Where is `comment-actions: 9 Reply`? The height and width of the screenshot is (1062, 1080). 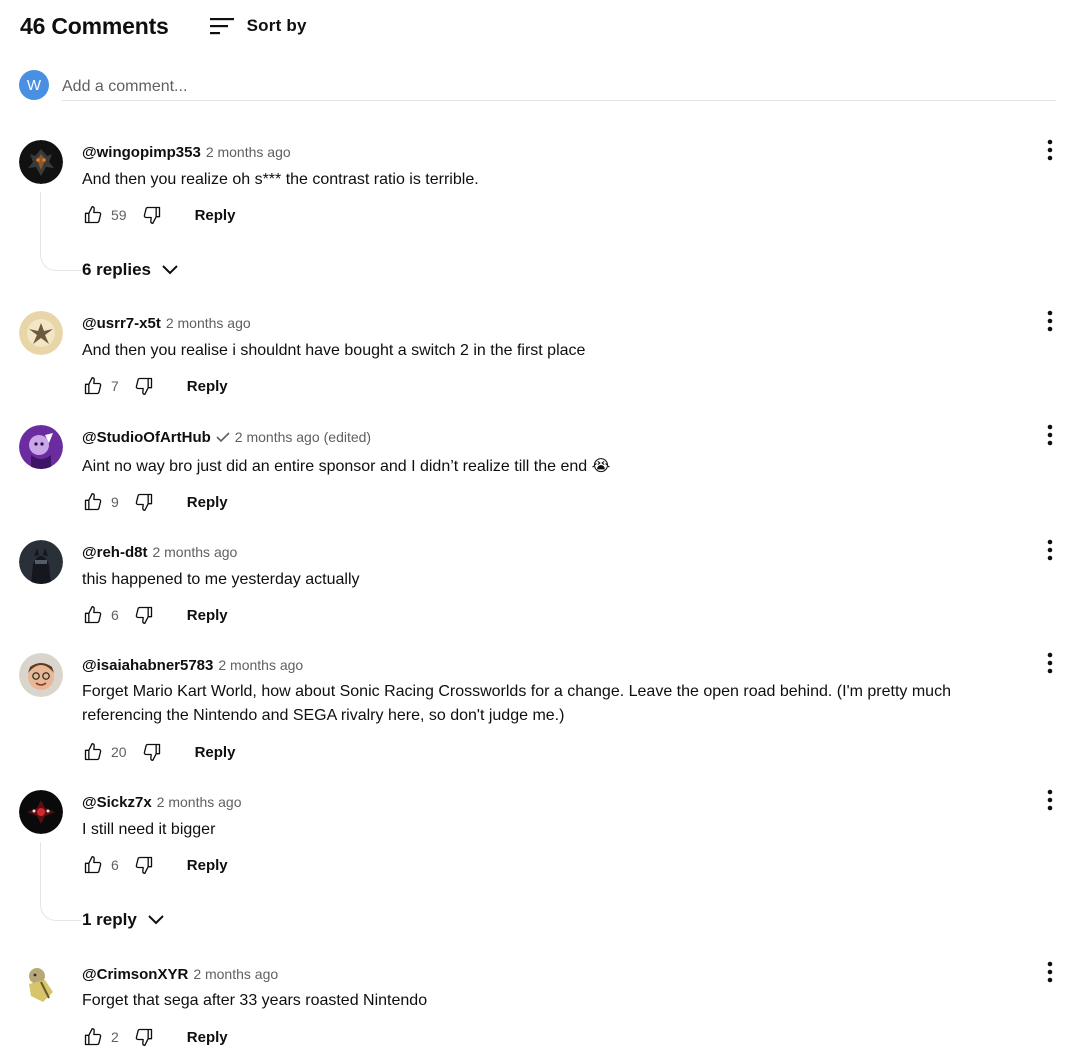 comment-actions: 9 Reply is located at coordinates (155, 502).